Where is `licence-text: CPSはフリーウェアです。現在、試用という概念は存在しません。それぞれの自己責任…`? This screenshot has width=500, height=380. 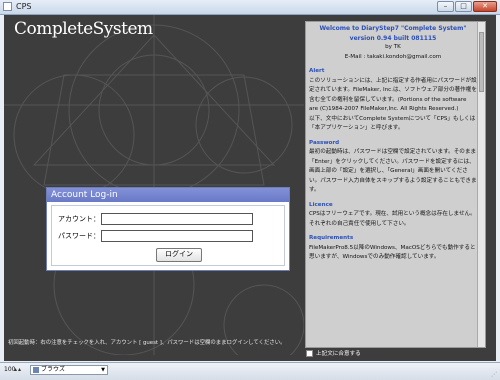 licence-text: CPSはフリーウェアです。現在、試用という概念は存在しません。それぞれの自己責任… is located at coordinates (392, 219).